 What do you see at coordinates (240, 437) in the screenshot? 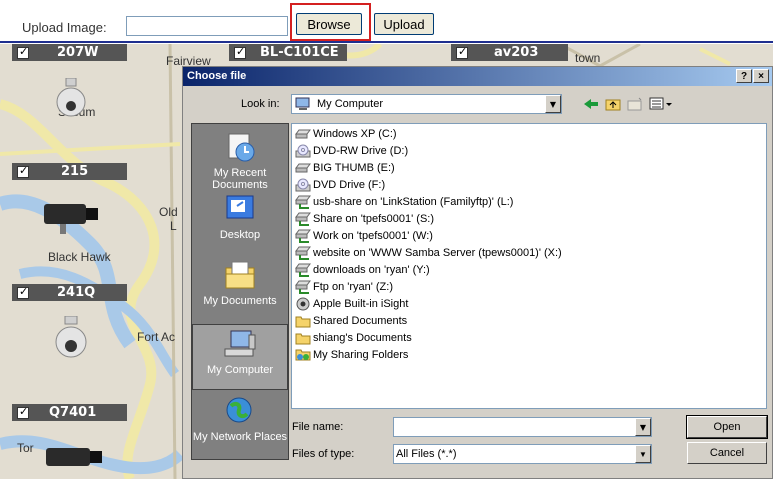
I see `place-label: My Network Places` at bounding box center [240, 437].